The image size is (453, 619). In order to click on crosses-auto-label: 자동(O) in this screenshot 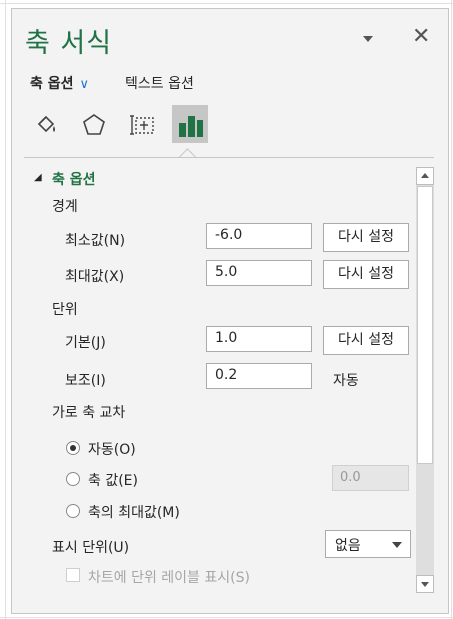, I will do `click(112, 449)`.